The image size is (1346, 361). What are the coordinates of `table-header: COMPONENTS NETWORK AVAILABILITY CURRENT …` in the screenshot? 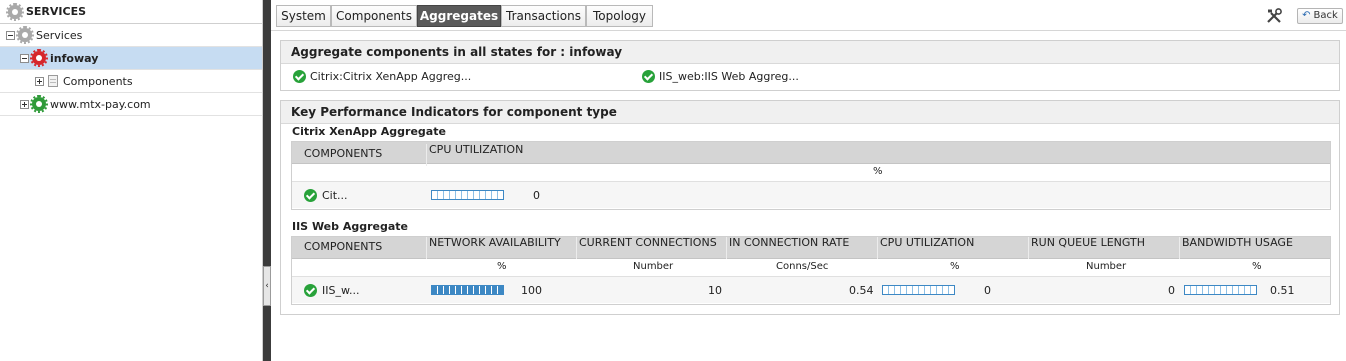 It's located at (811, 248).